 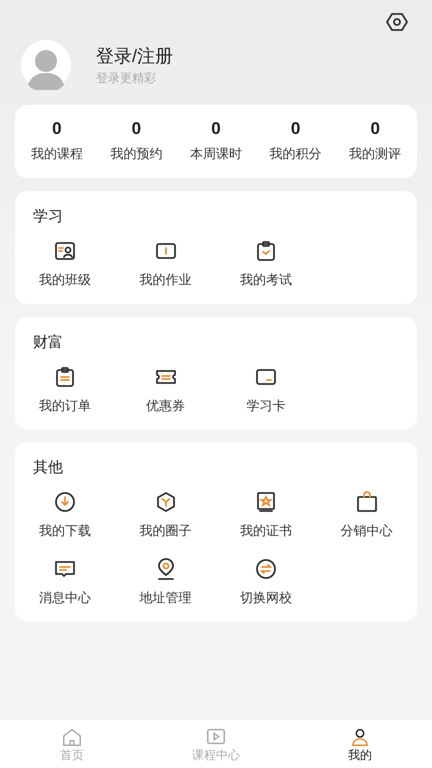 What do you see at coordinates (266, 502) in the screenshot?
I see `certificate-icon` at bounding box center [266, 502].